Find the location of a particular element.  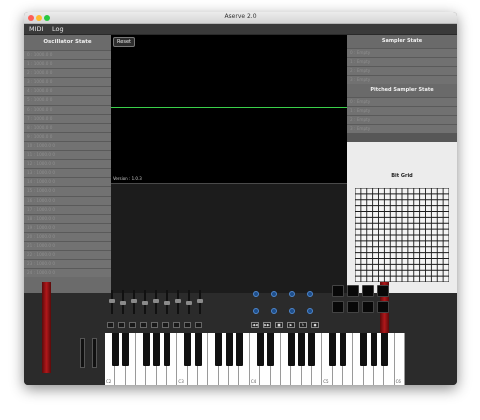

sampler-row: 3 : Empty is located at coordinates (402, 79).